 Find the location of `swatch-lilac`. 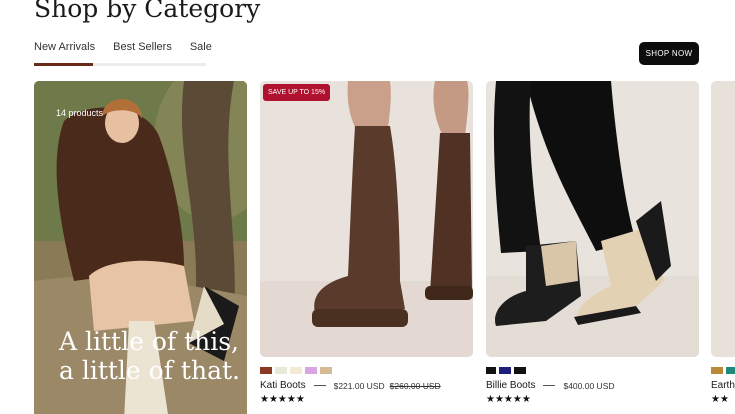

swatch-lilac is located at coordinates (311, 370).